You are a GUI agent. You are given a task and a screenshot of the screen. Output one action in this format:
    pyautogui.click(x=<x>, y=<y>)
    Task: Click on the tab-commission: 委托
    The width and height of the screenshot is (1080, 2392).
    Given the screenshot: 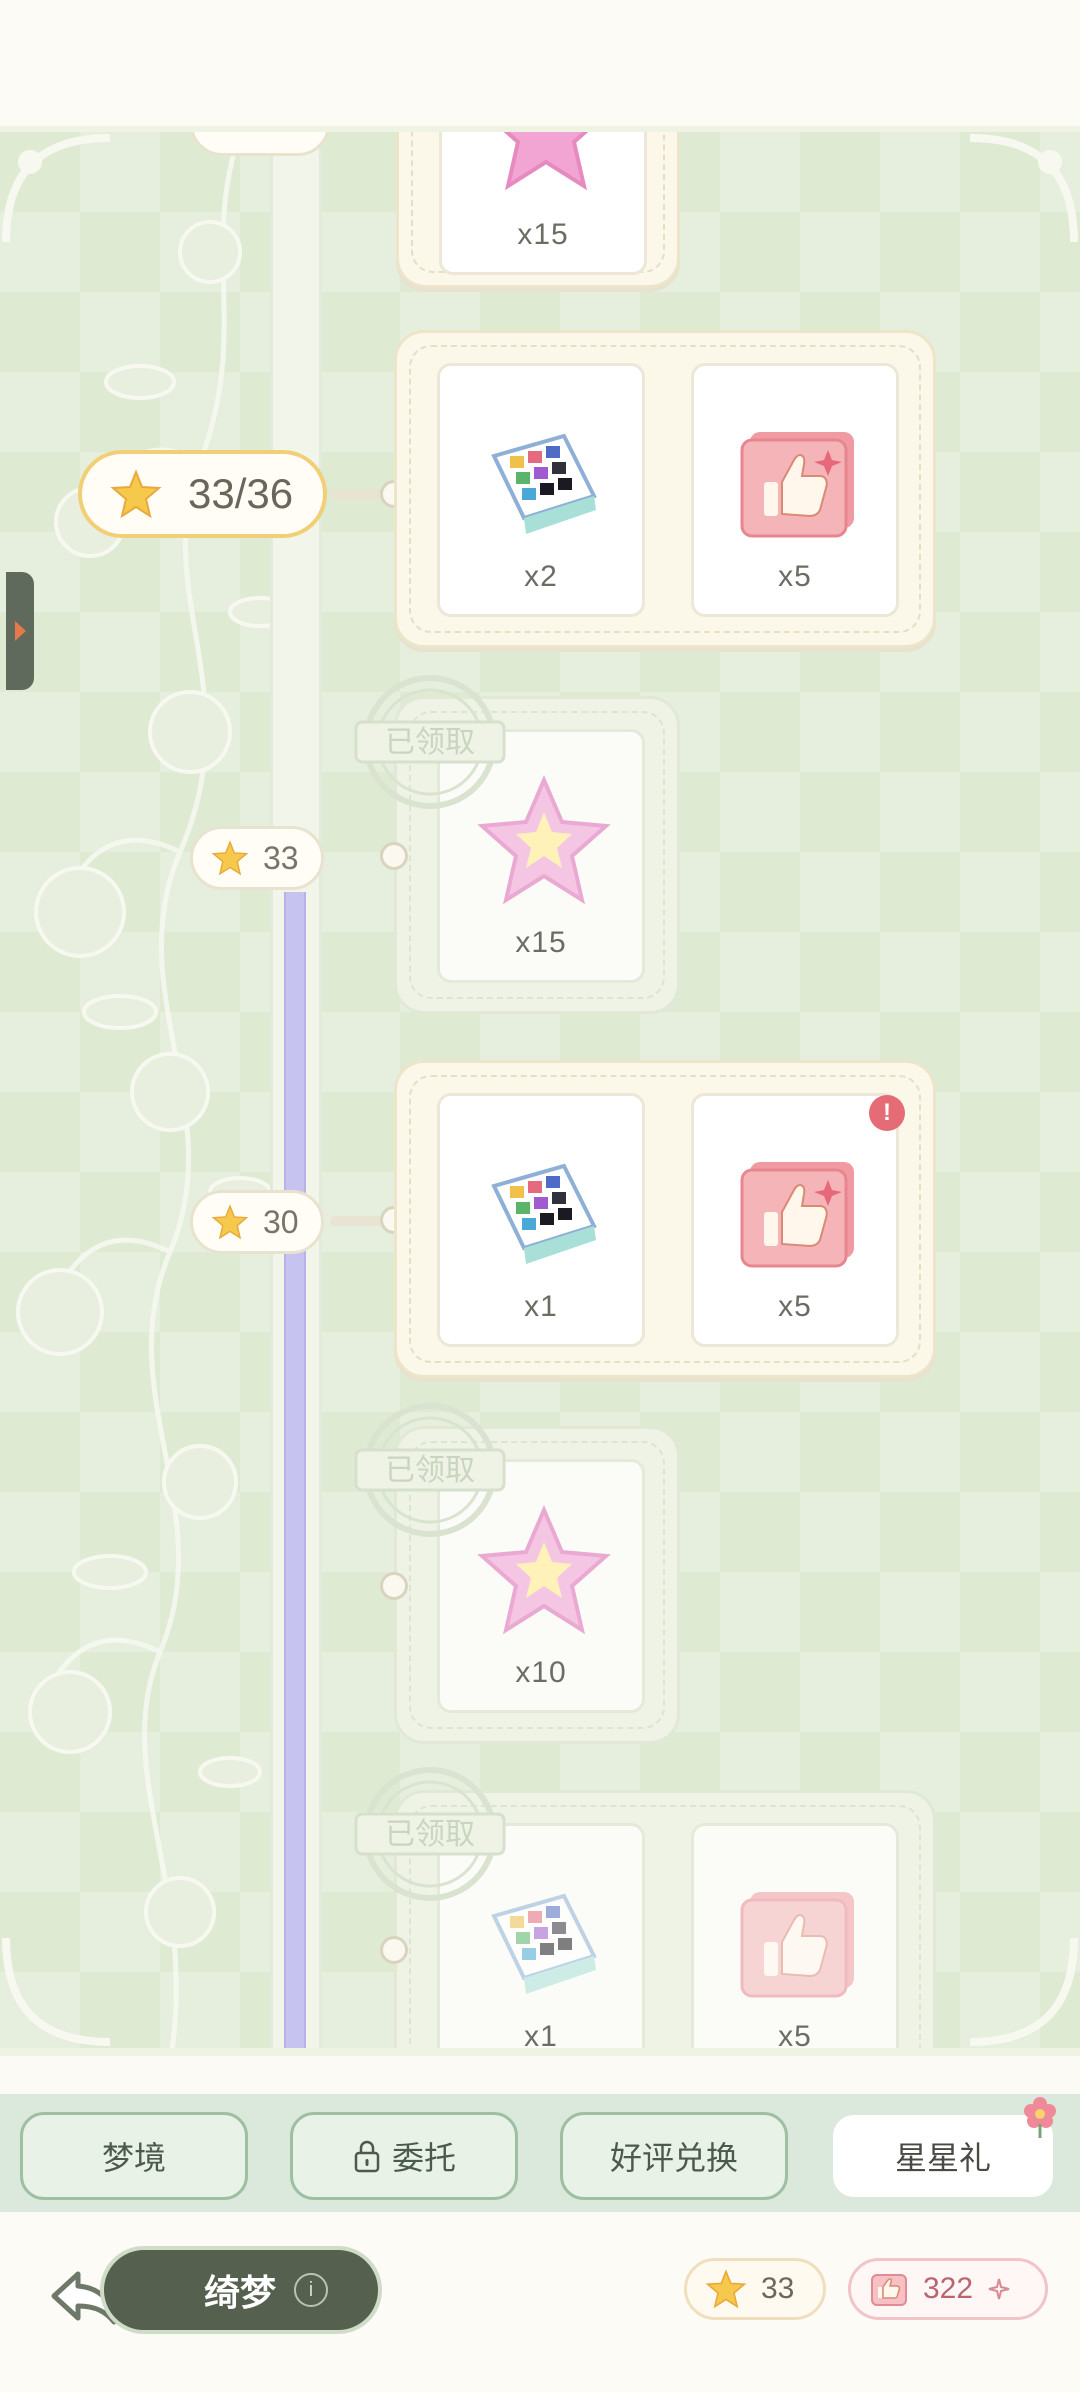 What is the action you would take?
    pyautogui.click(x=404, y=2156)
    